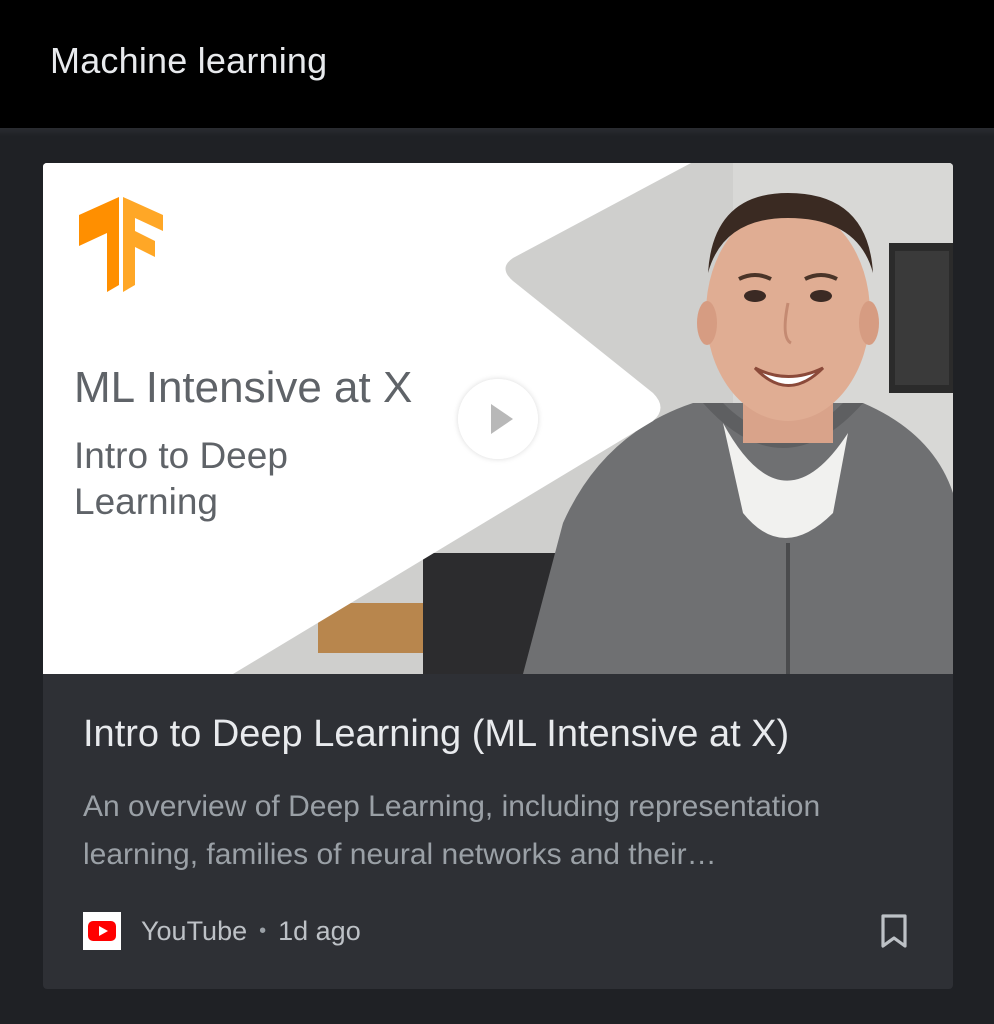 The width and height of the screenshot is (994, 1024). I want to click on header-divider, so click(497, 132).